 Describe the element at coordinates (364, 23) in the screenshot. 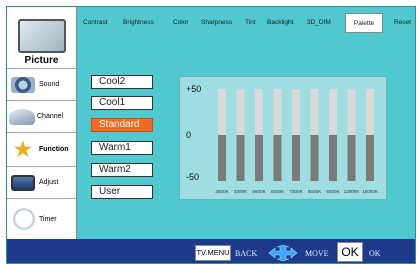

I see `tab-palette: Palette` at that location.